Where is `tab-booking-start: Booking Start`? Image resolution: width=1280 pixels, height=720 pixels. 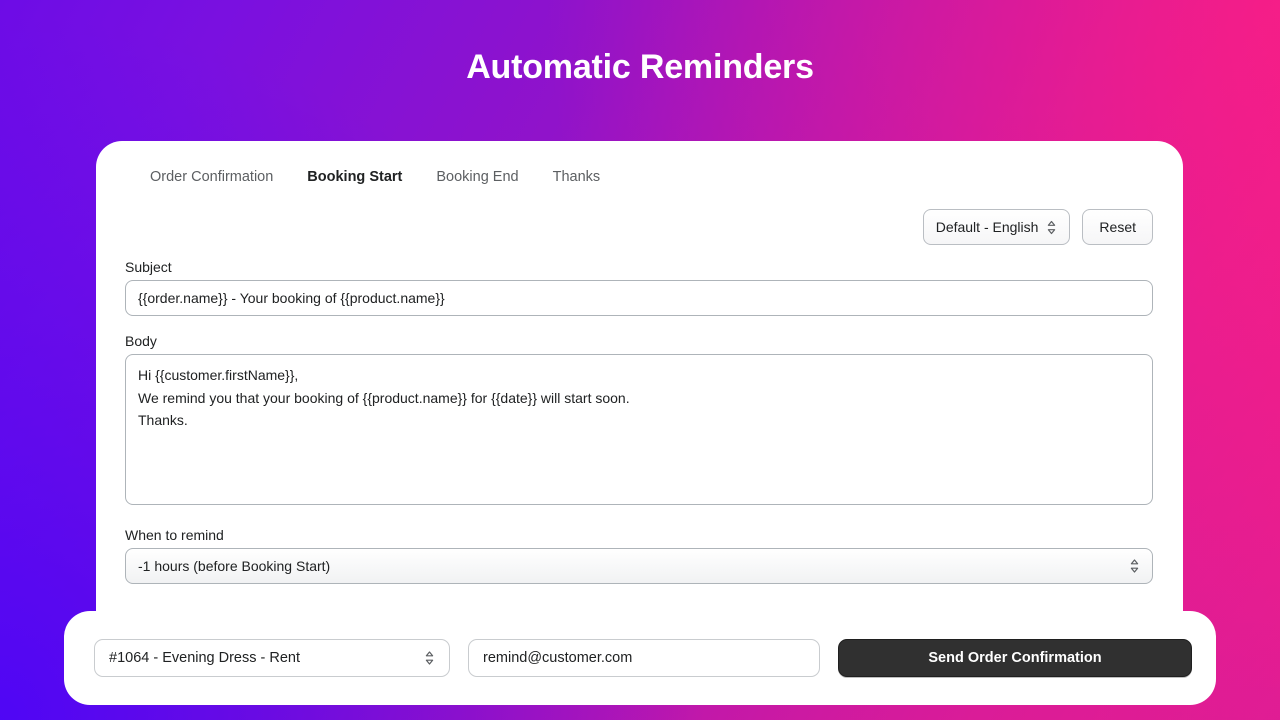
tab-booking-start: Booking Start is located at coordinates (354, 177).